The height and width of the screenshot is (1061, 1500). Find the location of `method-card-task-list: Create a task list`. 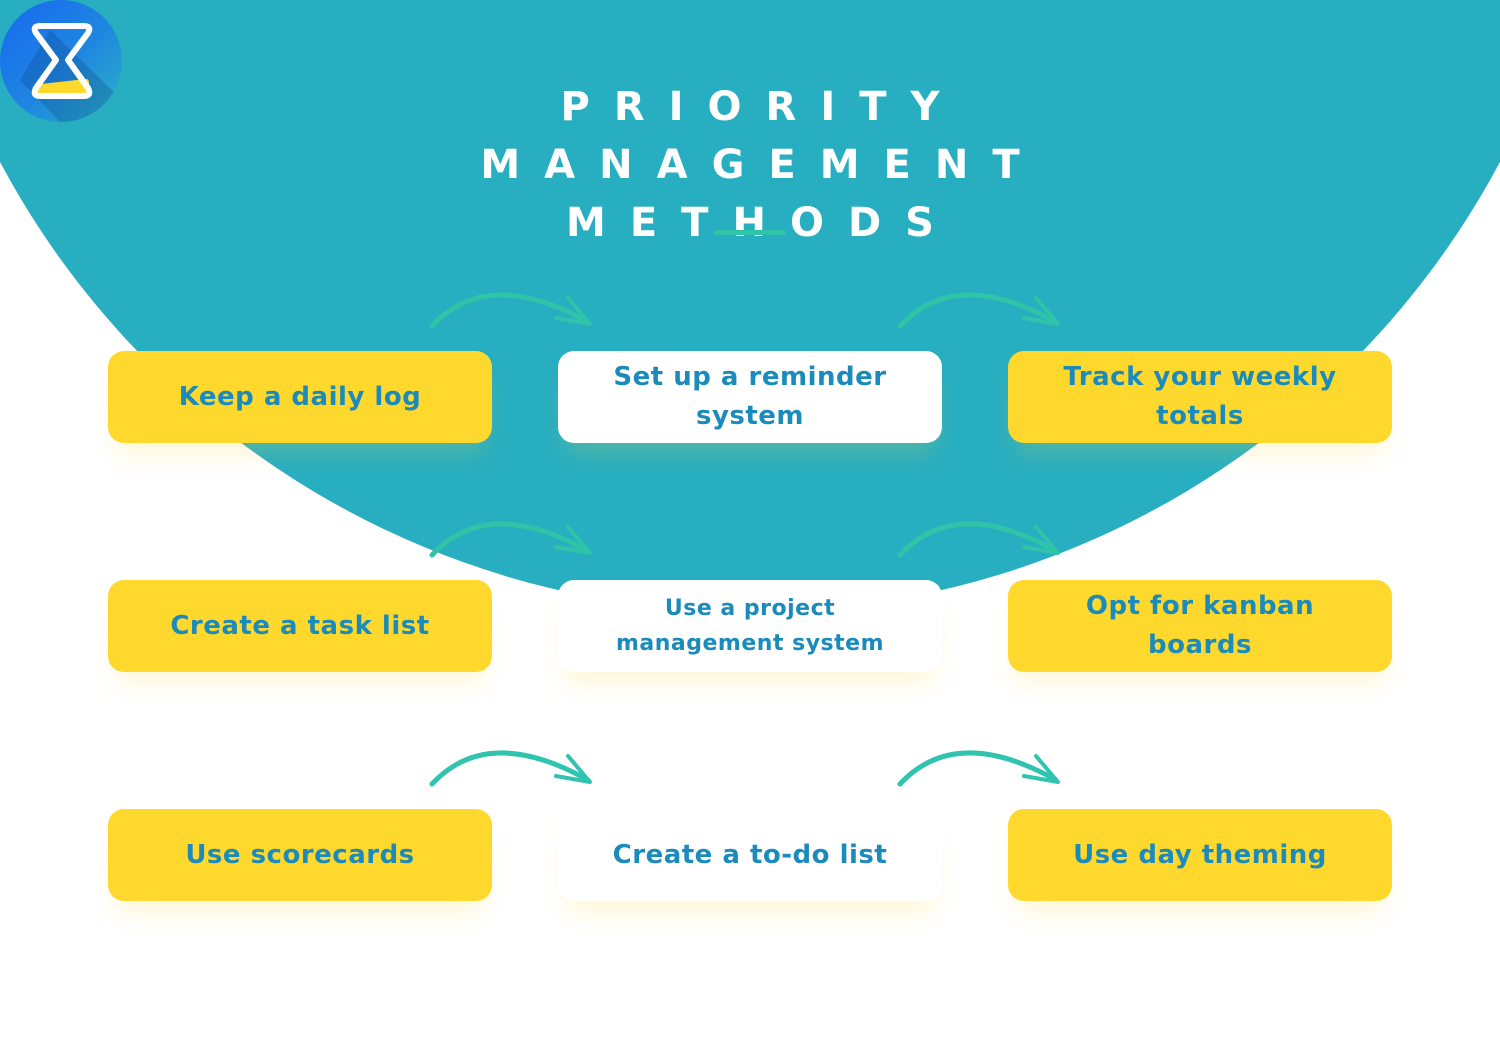

method-card-task-list: Create a task list is located at coordinates (300, 626).